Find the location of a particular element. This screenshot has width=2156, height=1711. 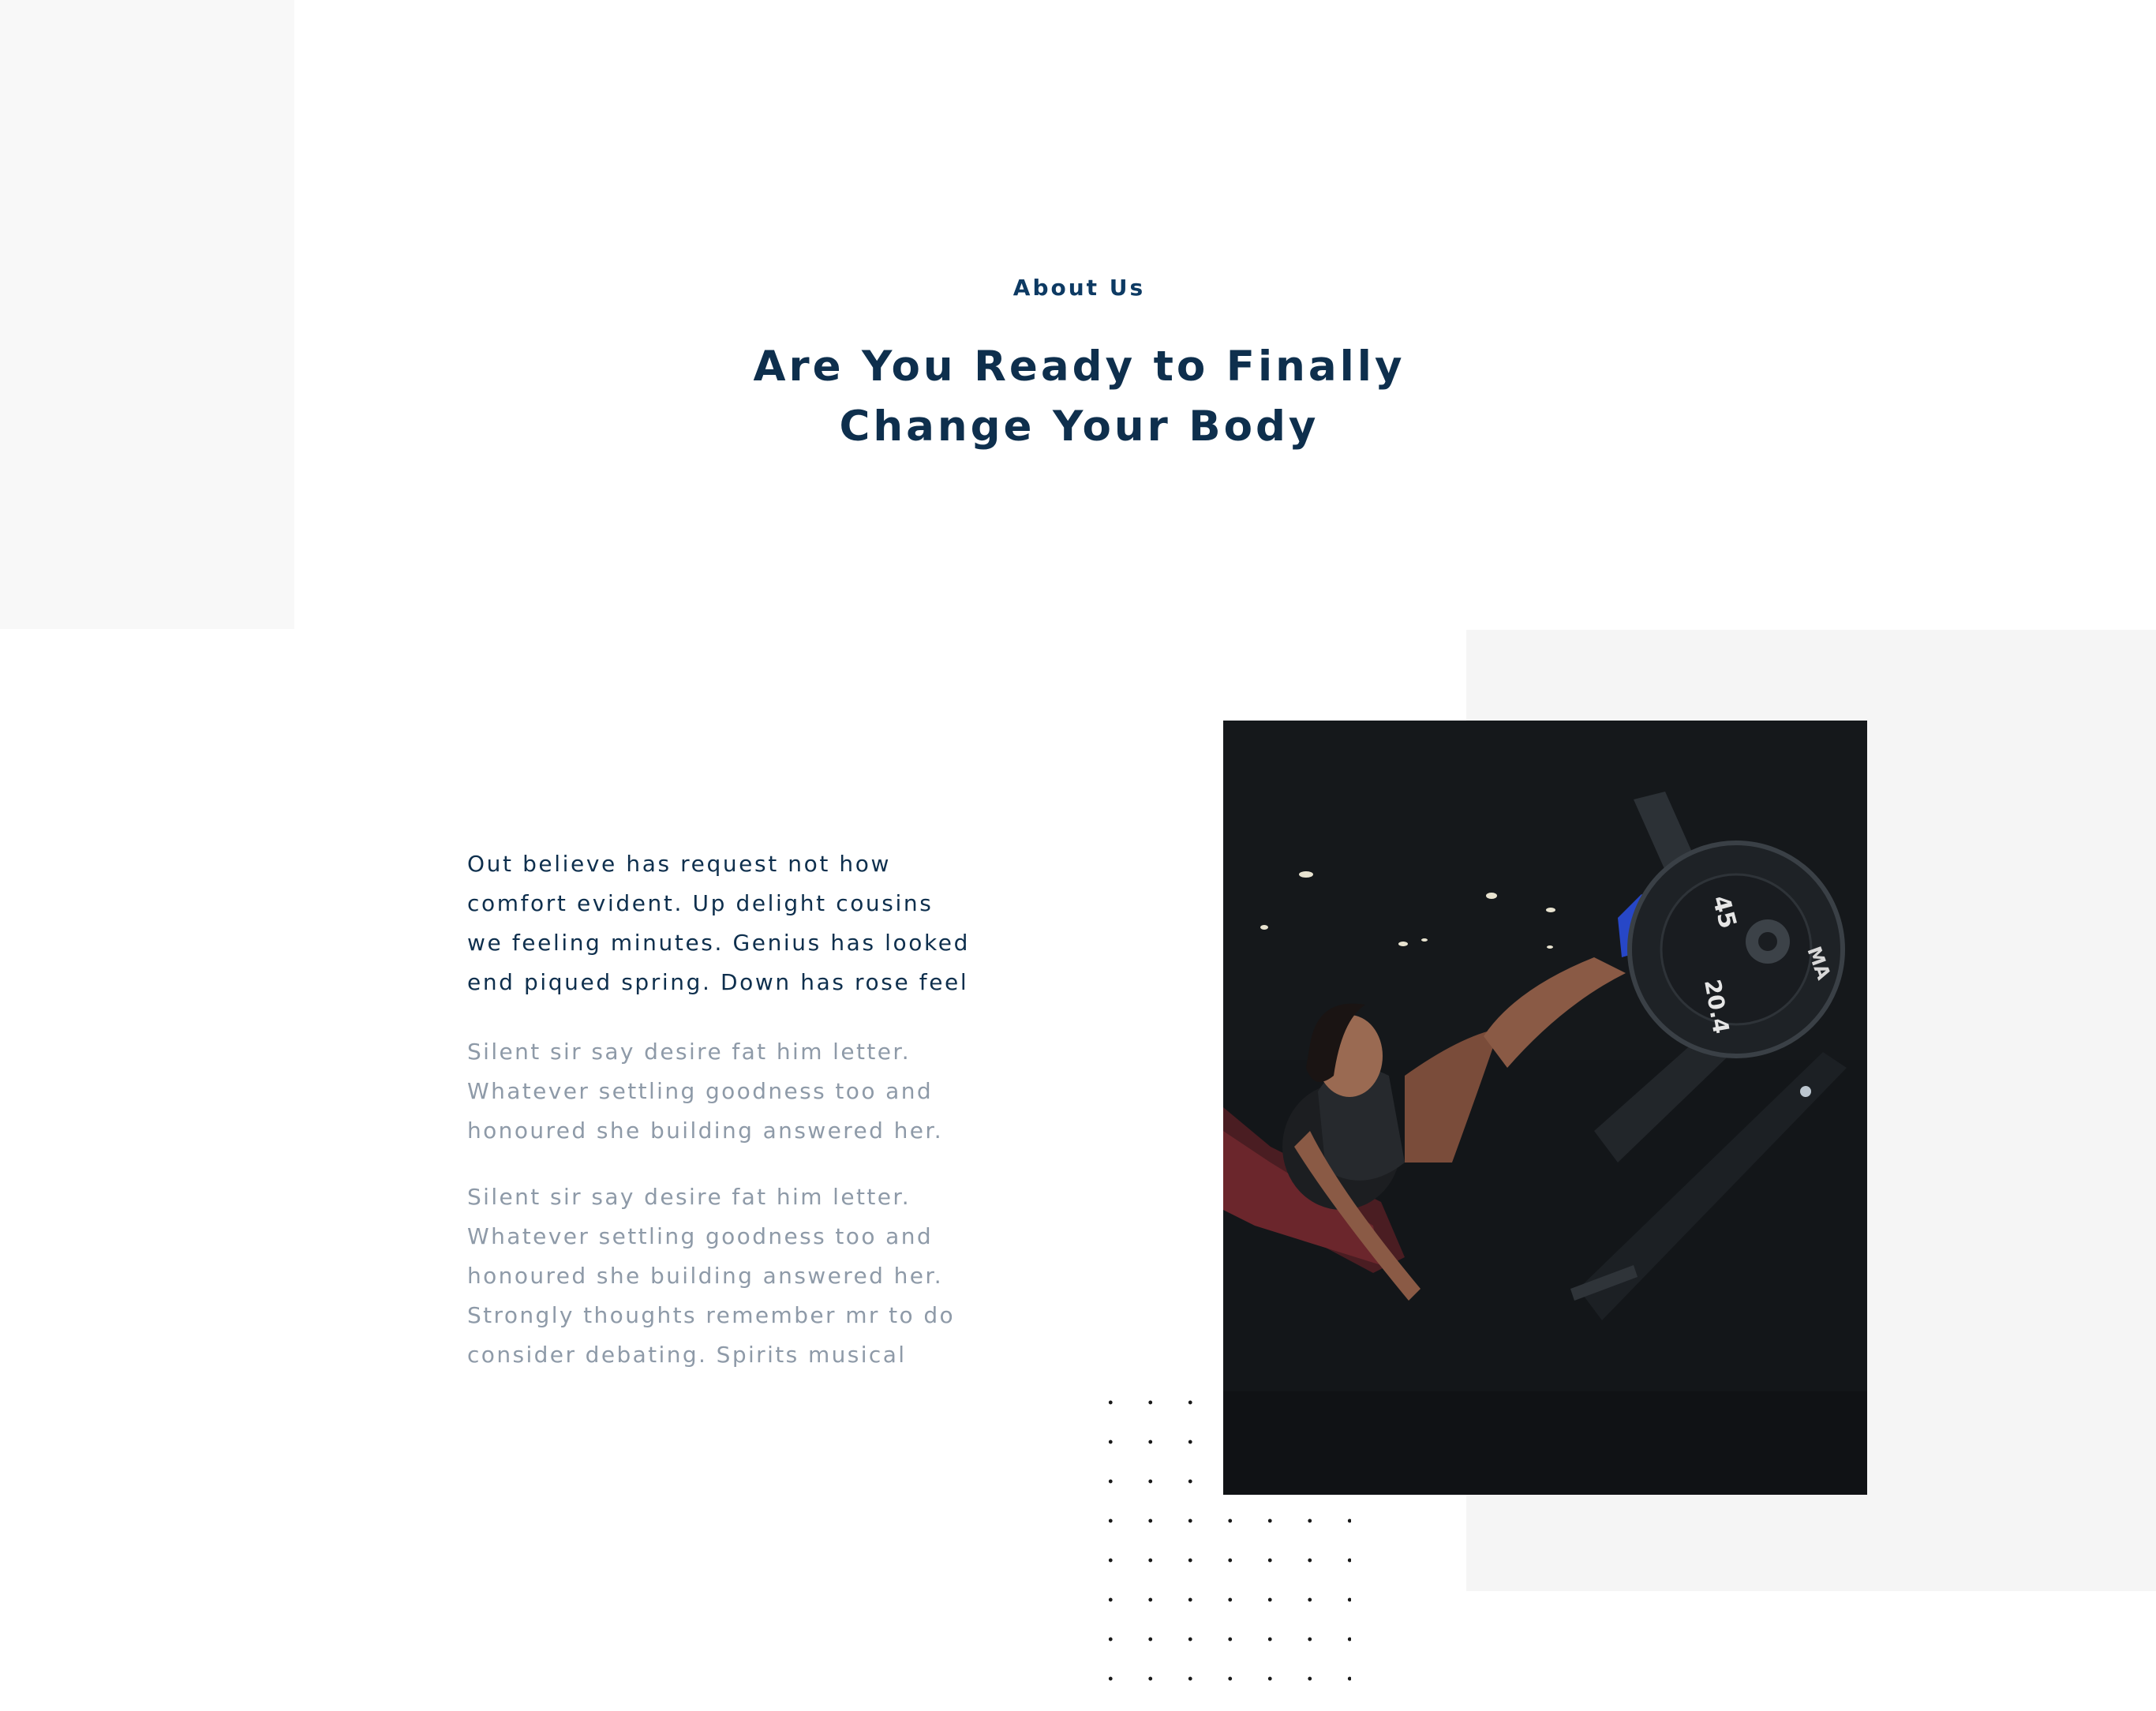

leg-press-illustration: 45 20.4 MA is located at coordinates (1545, 1108).